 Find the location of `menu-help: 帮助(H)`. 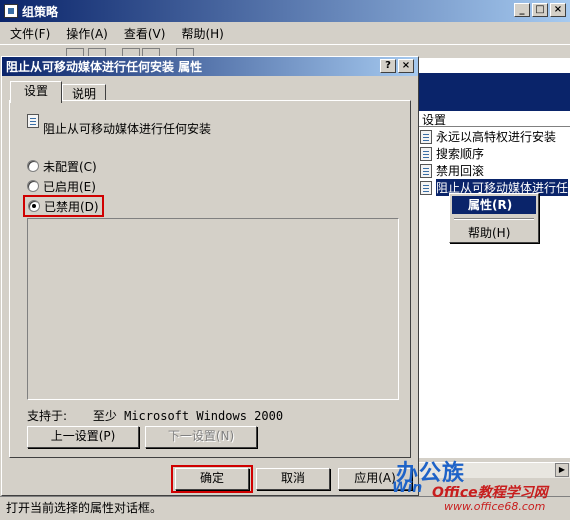

menu-help: 帮助(H) is located at coordinates (202, 33).